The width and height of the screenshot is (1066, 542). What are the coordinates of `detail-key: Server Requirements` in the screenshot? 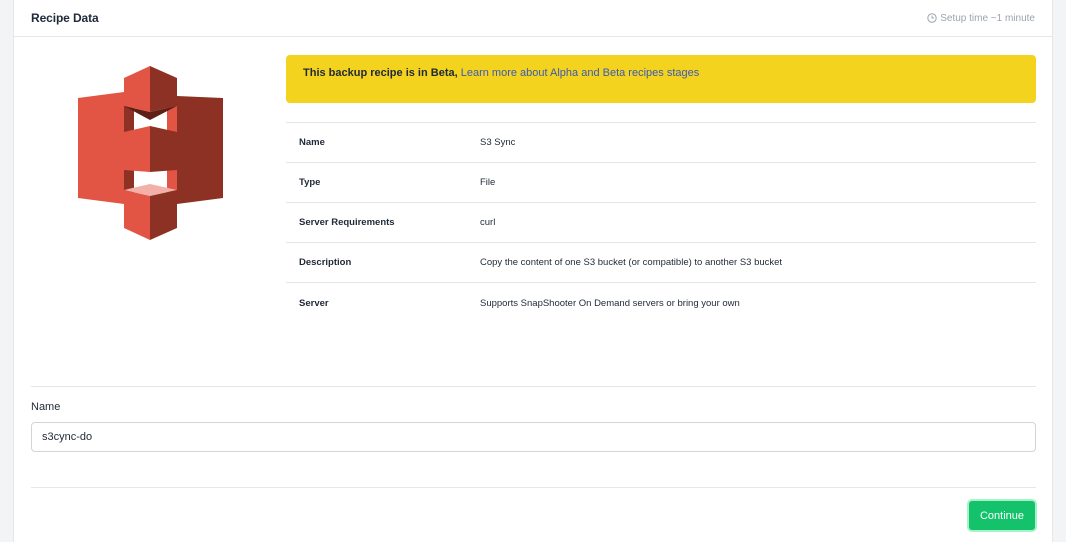 It's located at (347, 222).